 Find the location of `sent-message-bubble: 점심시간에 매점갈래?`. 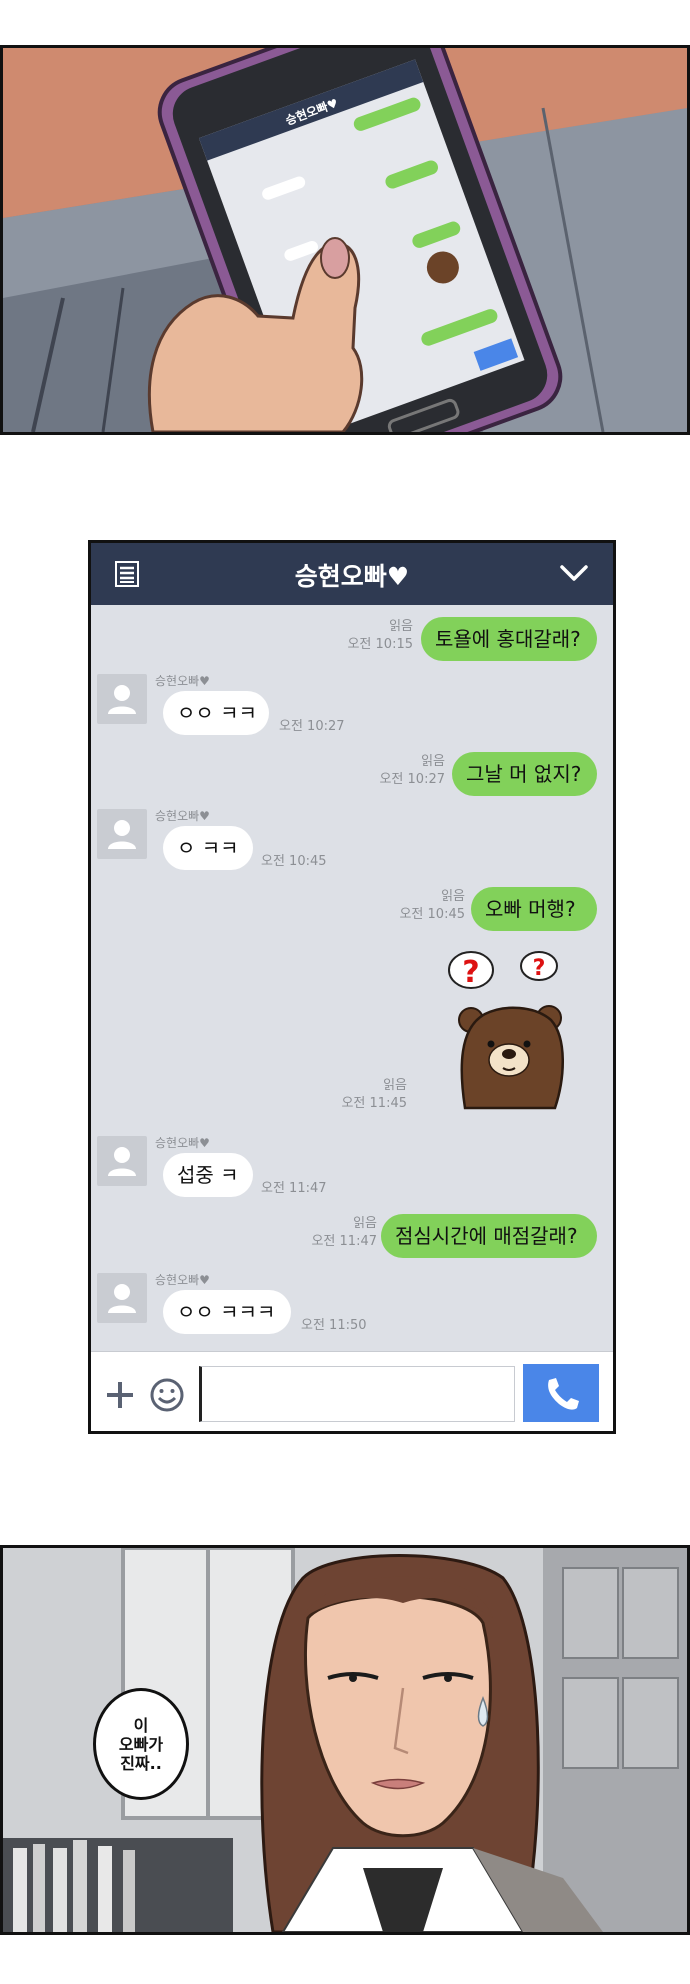

sent-message-bubble: 점심시간에 매점갈래? is located at coordinates (489, 1236).